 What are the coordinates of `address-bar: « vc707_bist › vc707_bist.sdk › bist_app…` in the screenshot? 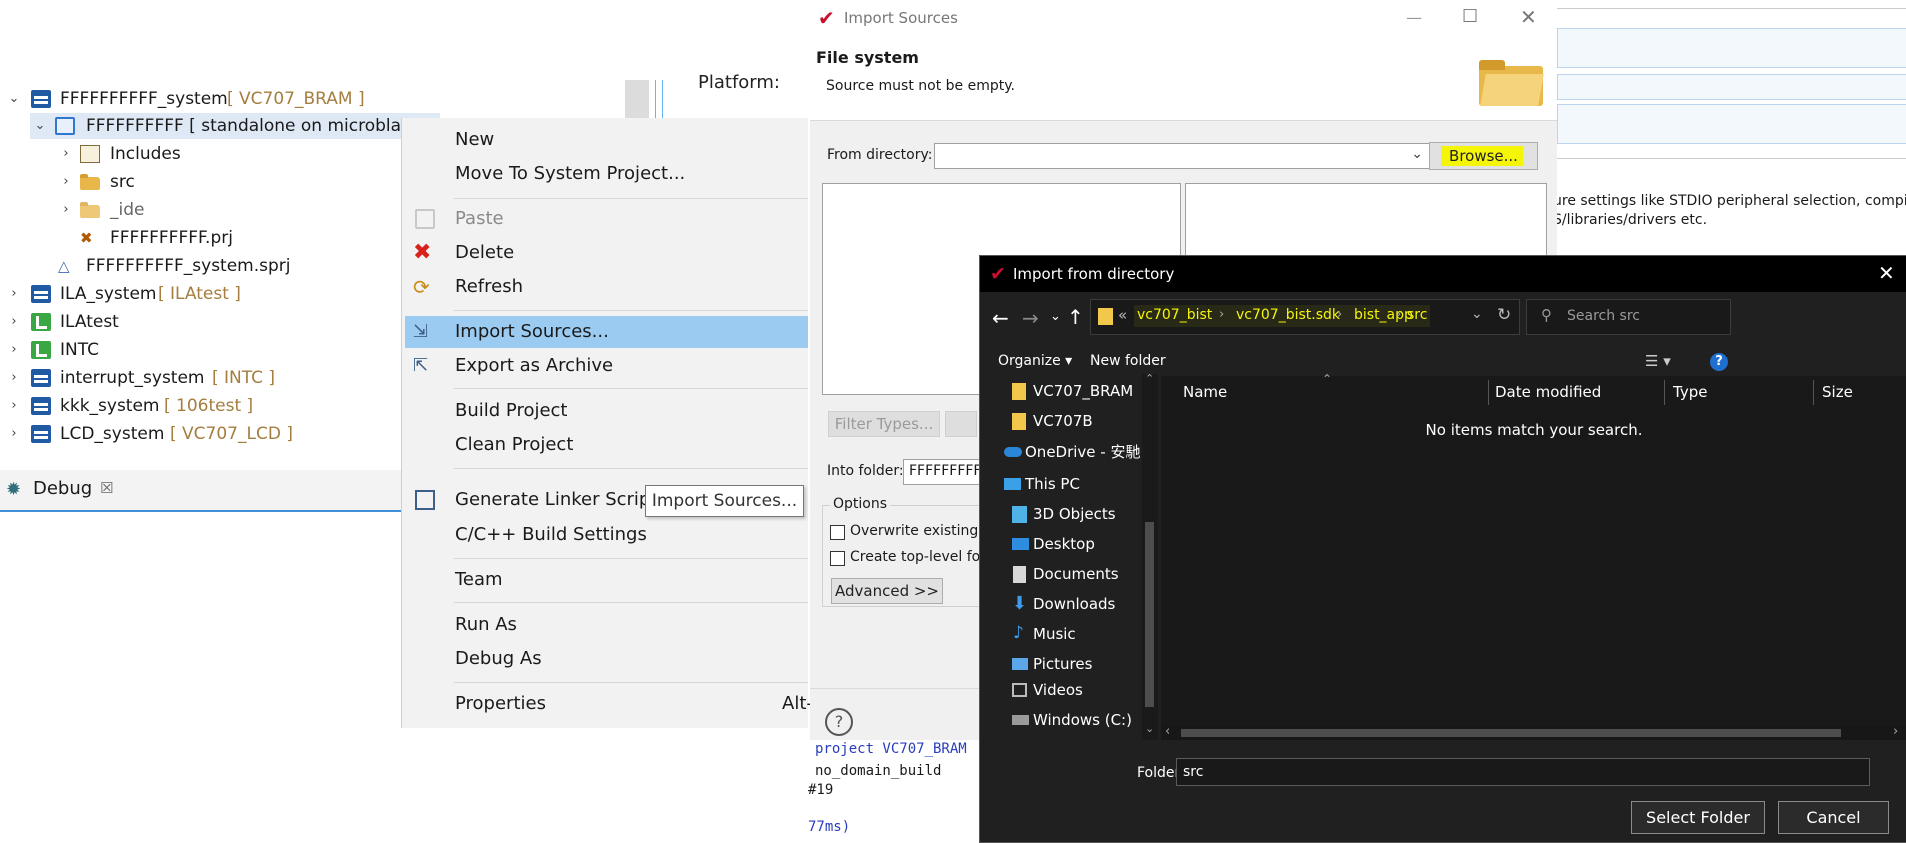 It's located at (1305, 317).